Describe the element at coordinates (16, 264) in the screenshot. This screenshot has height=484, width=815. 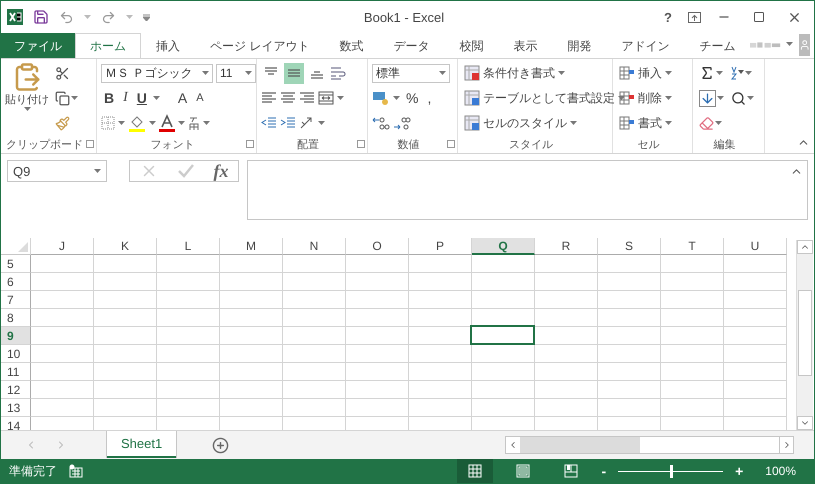
I see `row-header: 5` at that location.